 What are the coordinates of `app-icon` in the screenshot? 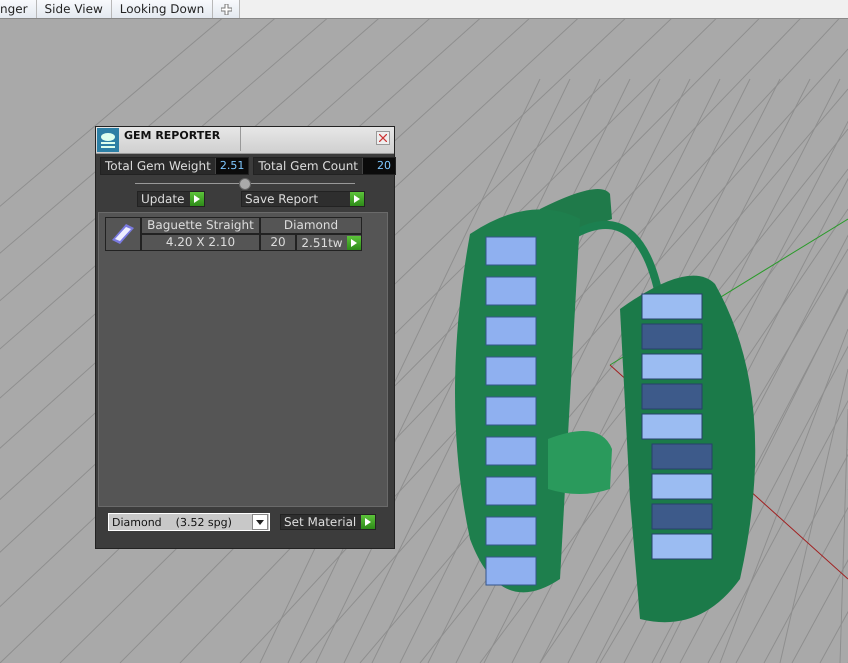 It's located at (108, 140).